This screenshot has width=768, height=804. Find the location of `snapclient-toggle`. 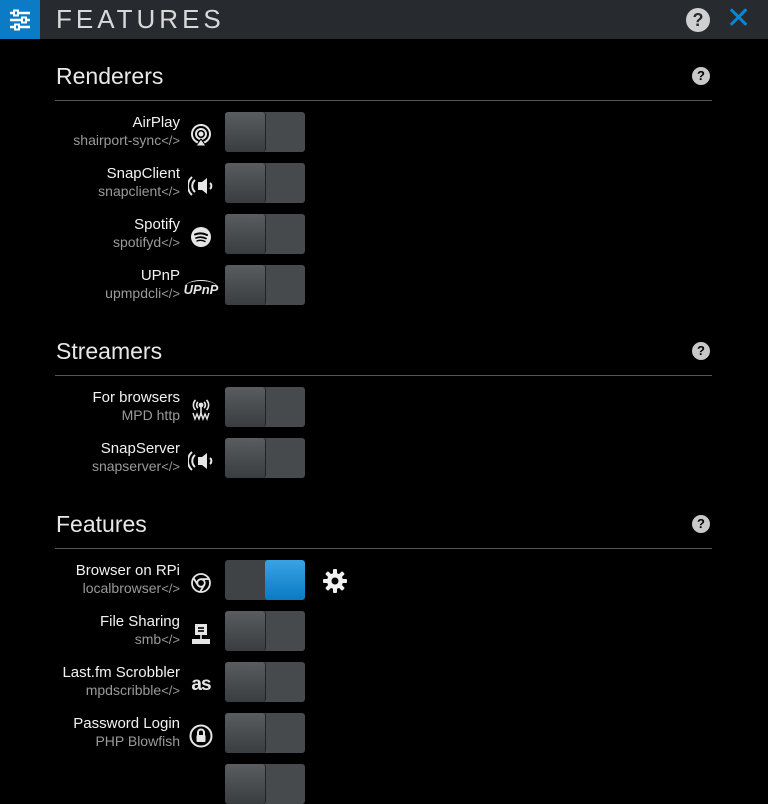

snapclient-toggle is located at coordinates (265, 183).